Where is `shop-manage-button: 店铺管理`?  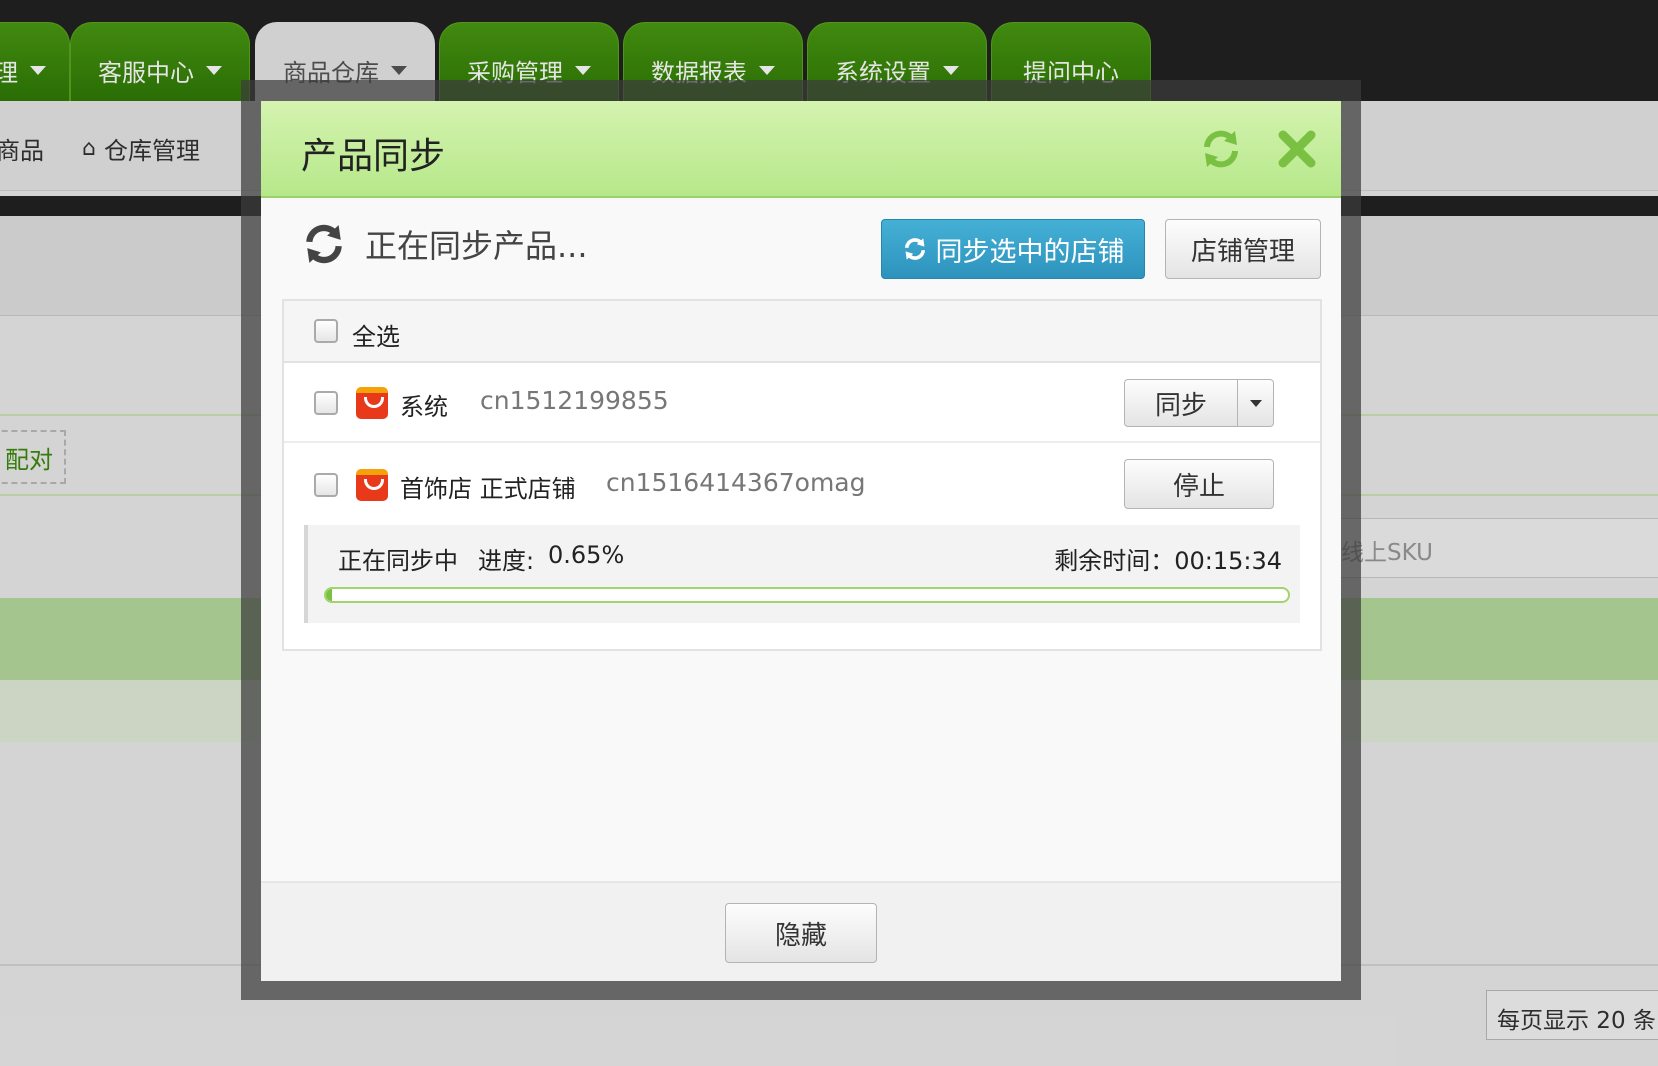
shop-manage-button: 店铺管理 is located at coordinates (1243, 249).